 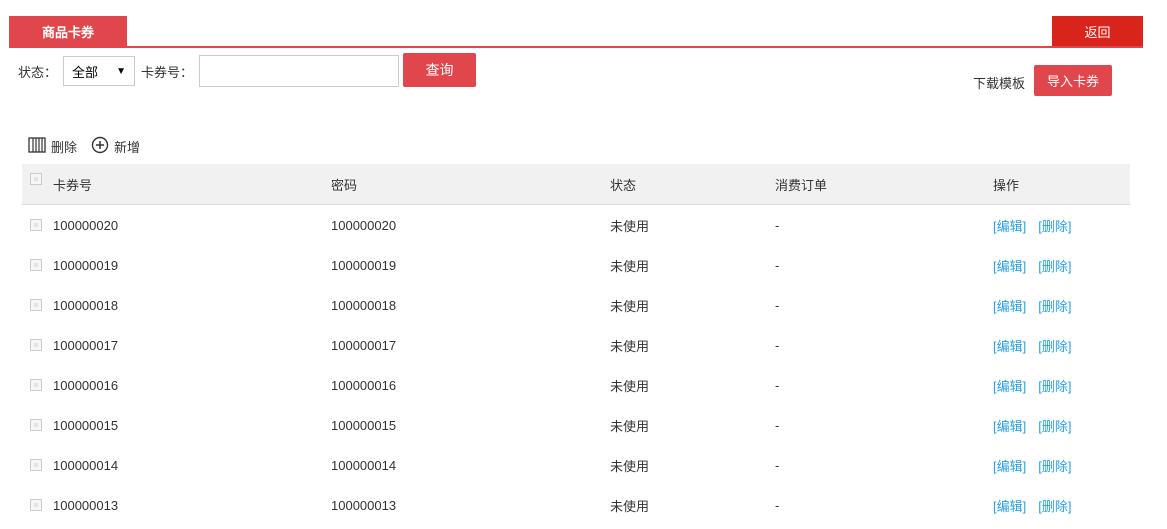 What do you see at coordinates (84, 146) in the screenshot?
I see `table-toolbar: 删除 新增` at bounding box center [84, 146].